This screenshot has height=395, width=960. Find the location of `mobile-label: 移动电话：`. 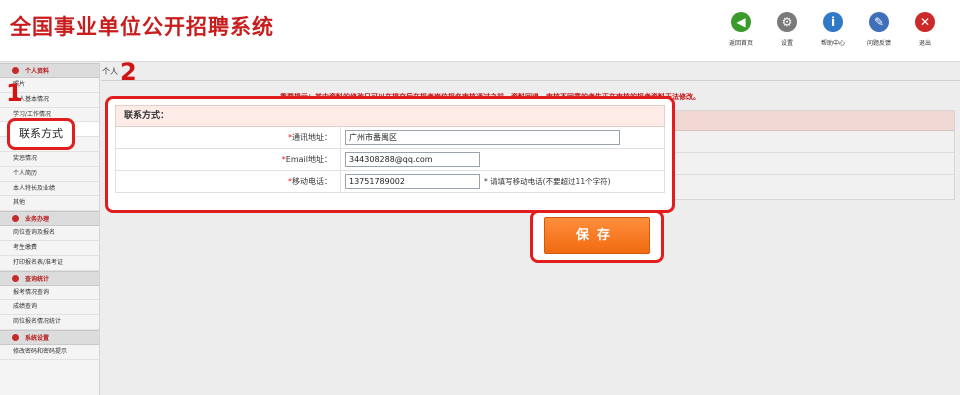

mobile-label: 移动电话： is located at coordinates (312, 181).